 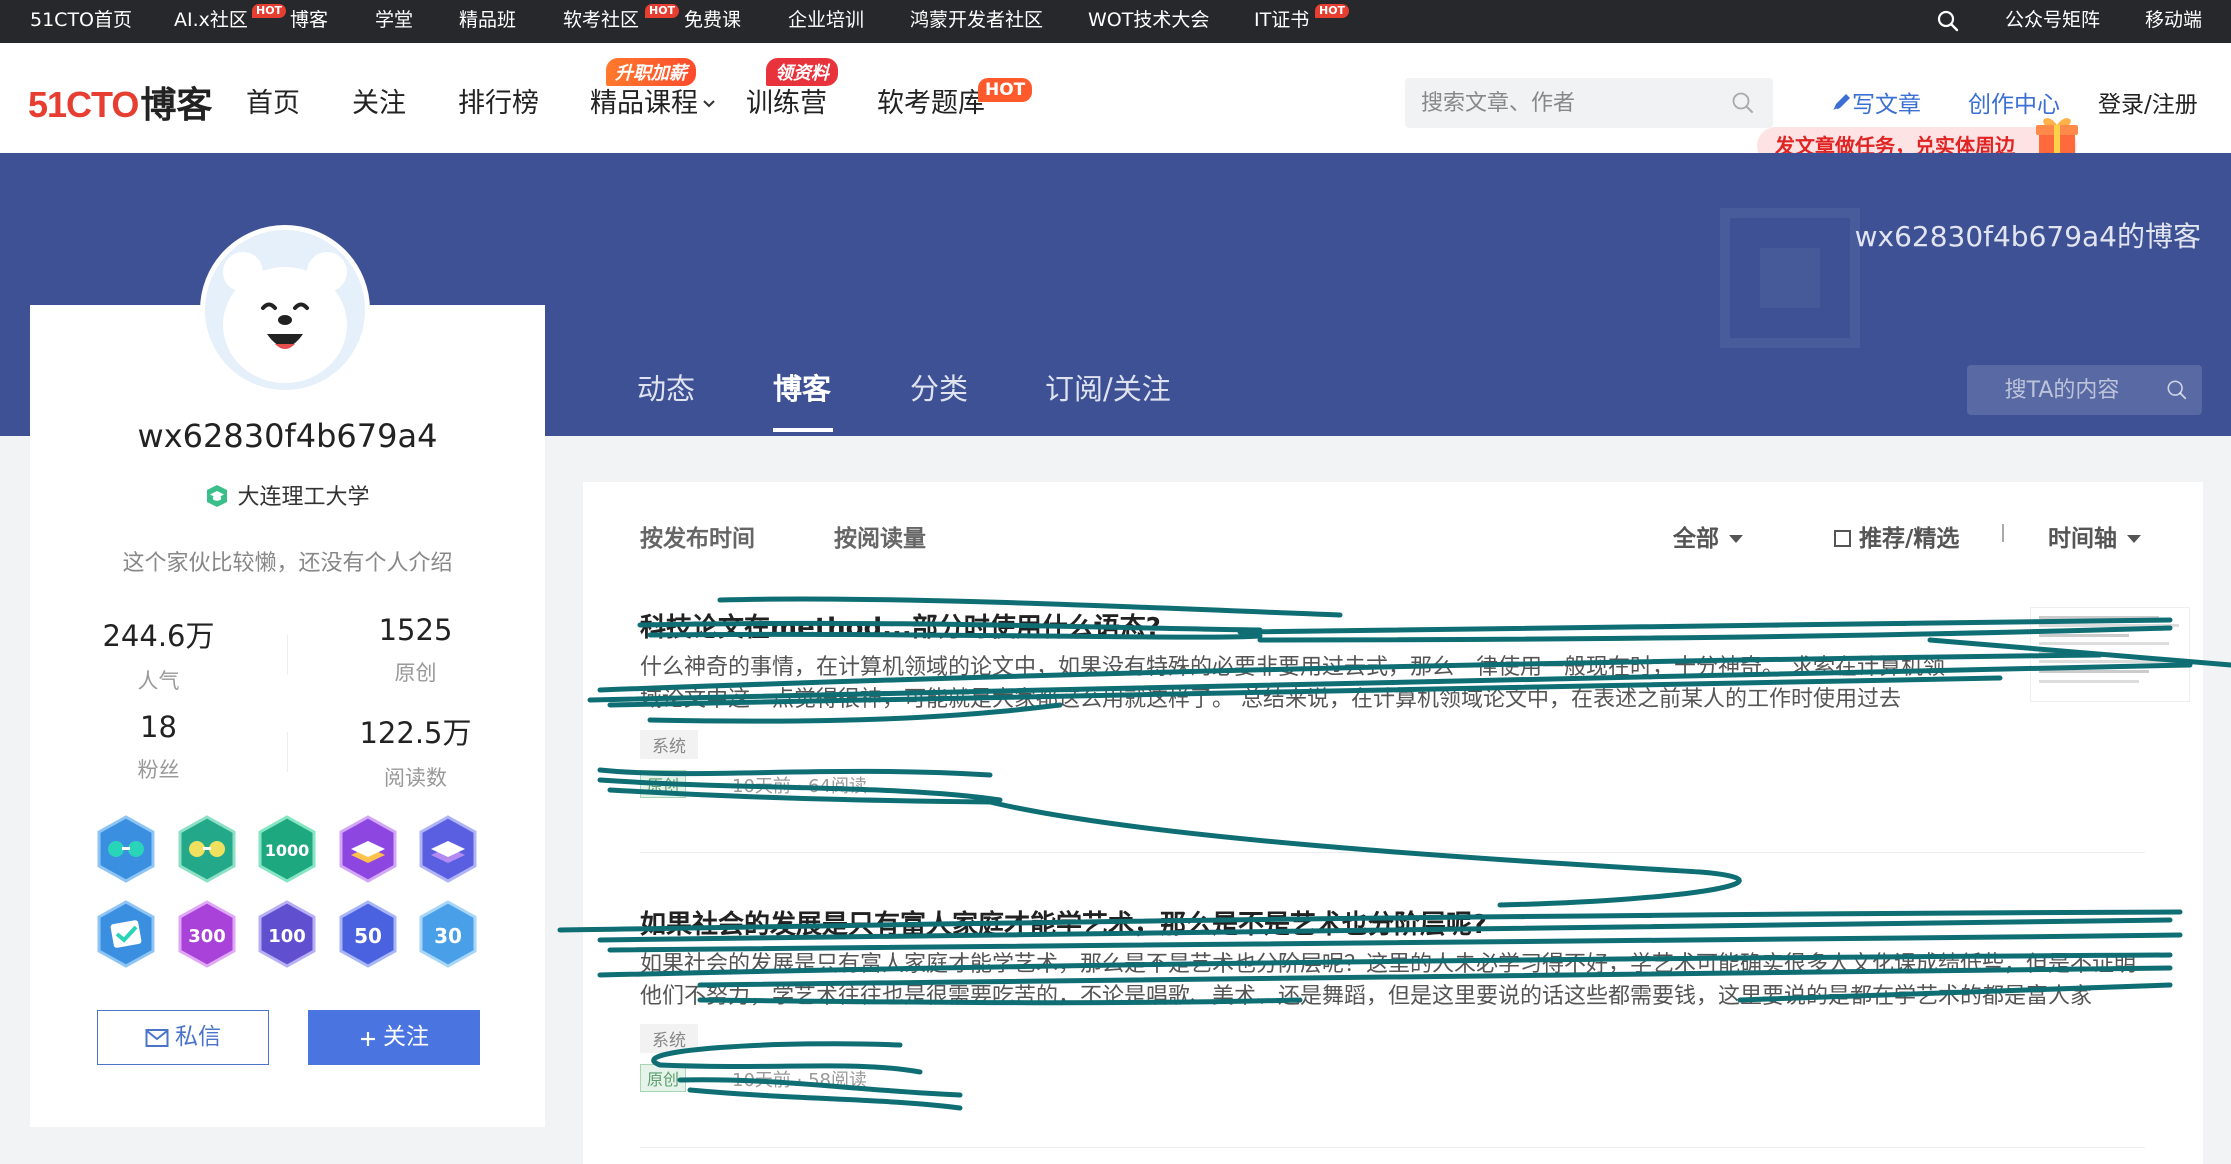 I want to click on nav-following: 关注, so click(x=379, y=100).